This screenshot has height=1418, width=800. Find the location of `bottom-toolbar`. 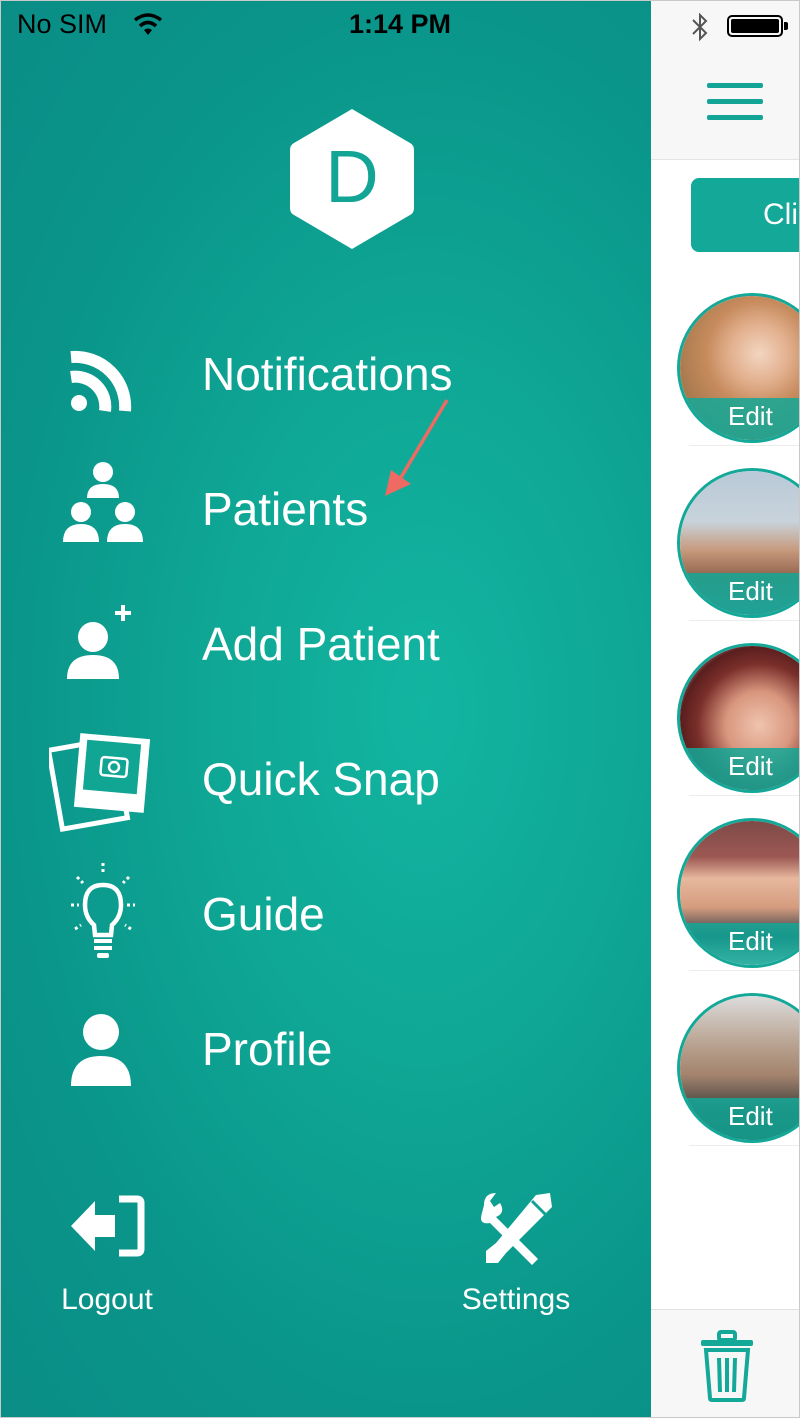

bottom-toolbar is located at coordinates (725, 1363).